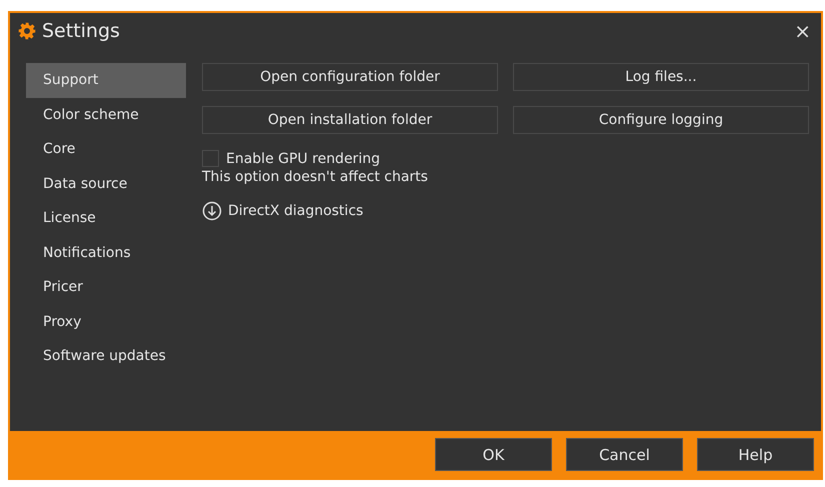 The height and width of the screenshot is (487, 825). Describe the element at coordinates (283, 211) in the screenshot. I see `diagnostics-link: DirectX diagnostics` at that location.